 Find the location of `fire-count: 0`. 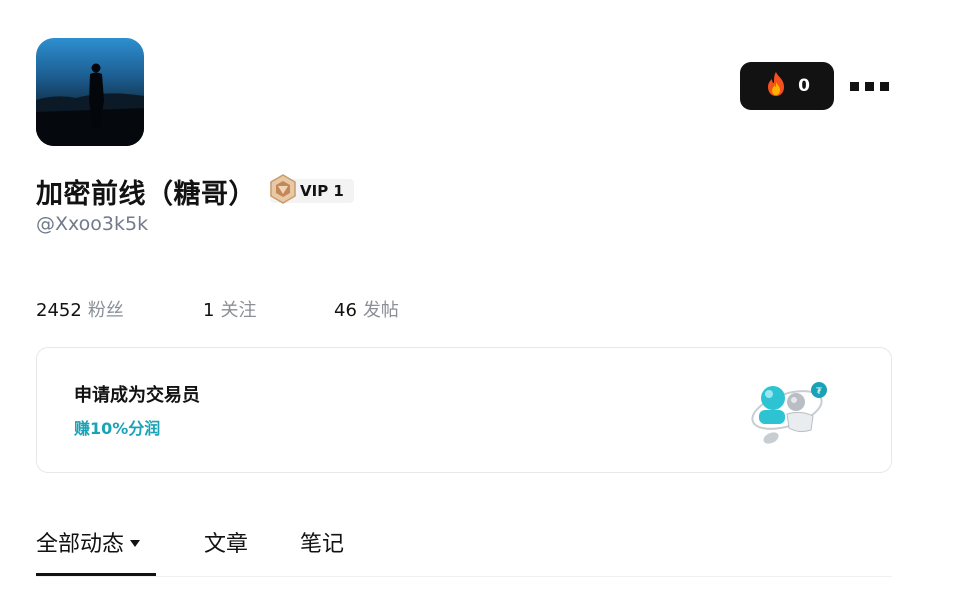

fire-count: 0 is located at coordinates (804, 86).